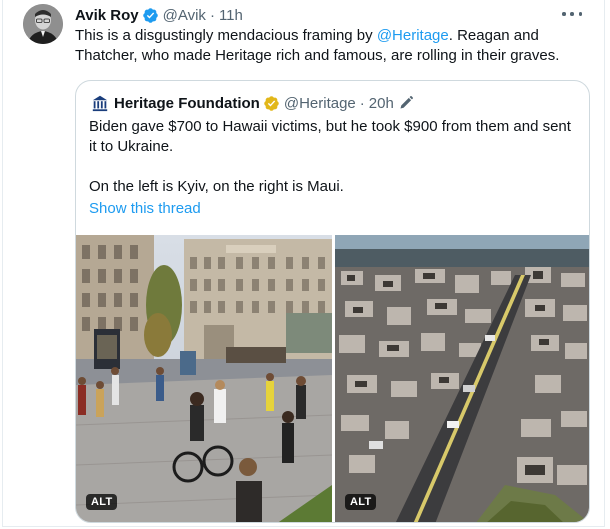  Describe the element at coordinates (107, 15) in the screenshot. I see `author-name: Avik Roy` at that location.